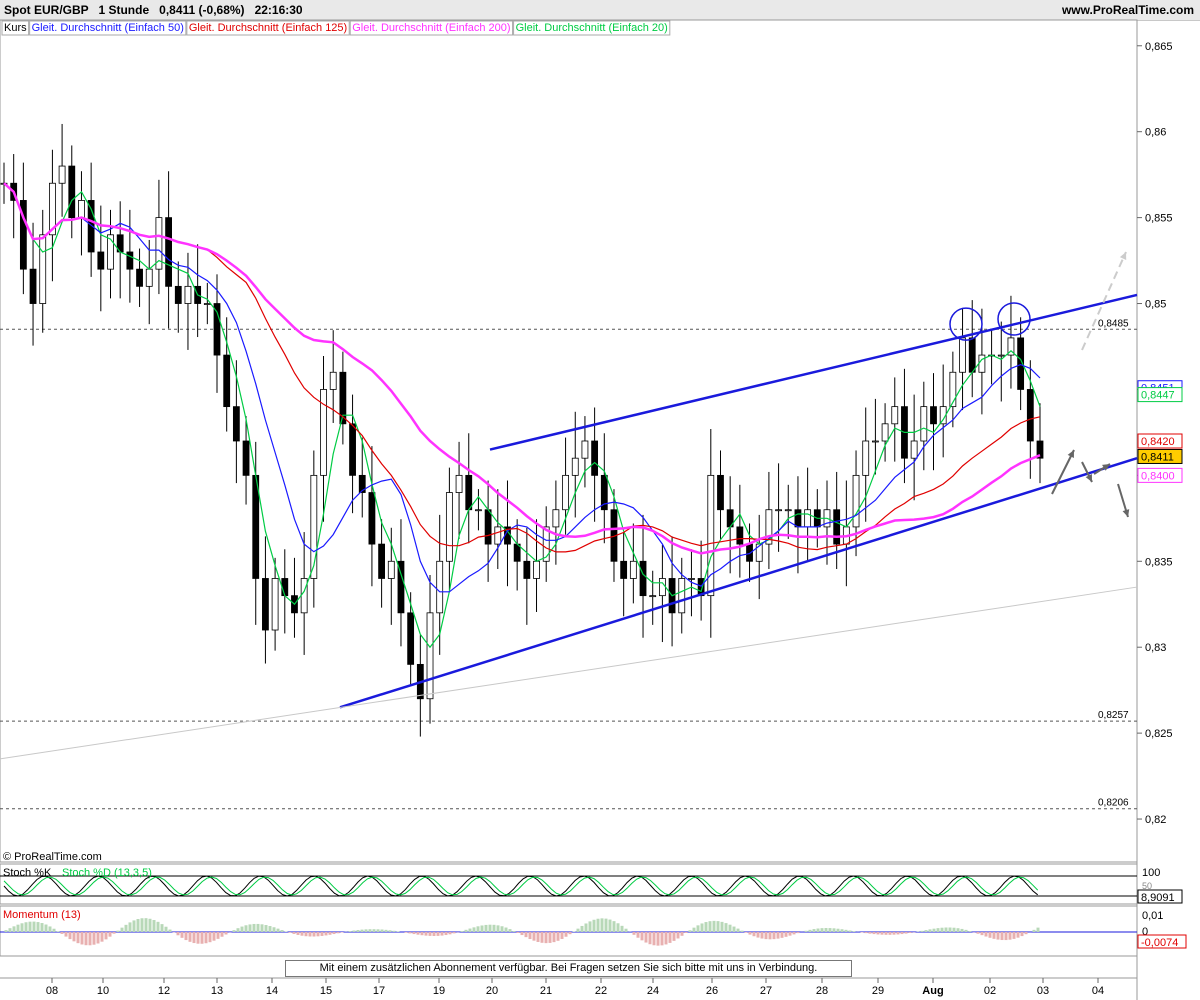 The width and height of the screenshot is (1200, 1000). Describe the element at coordinates (712, 991) in the screenshot. I see `time-tick-label: 26` at that location.